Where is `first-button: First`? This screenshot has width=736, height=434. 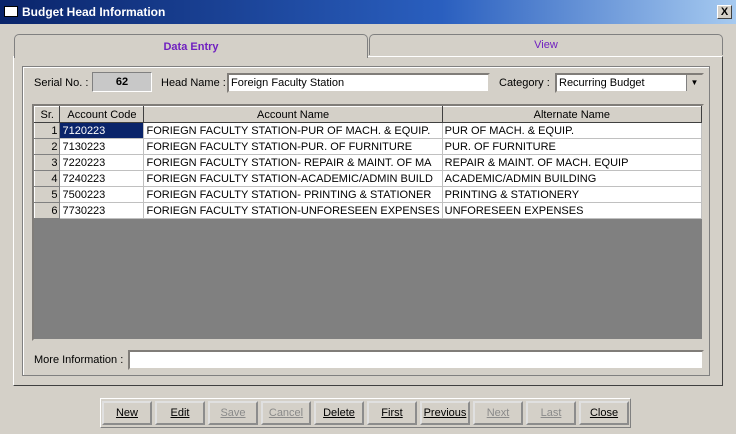
first-button: First is located at coordinates (392, 413).